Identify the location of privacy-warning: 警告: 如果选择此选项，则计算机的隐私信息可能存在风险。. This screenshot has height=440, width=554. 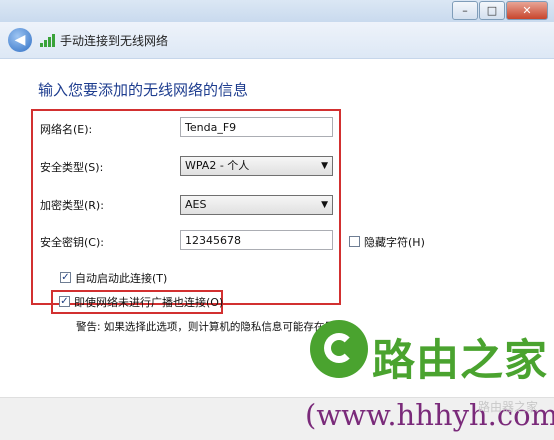
(216, 327).